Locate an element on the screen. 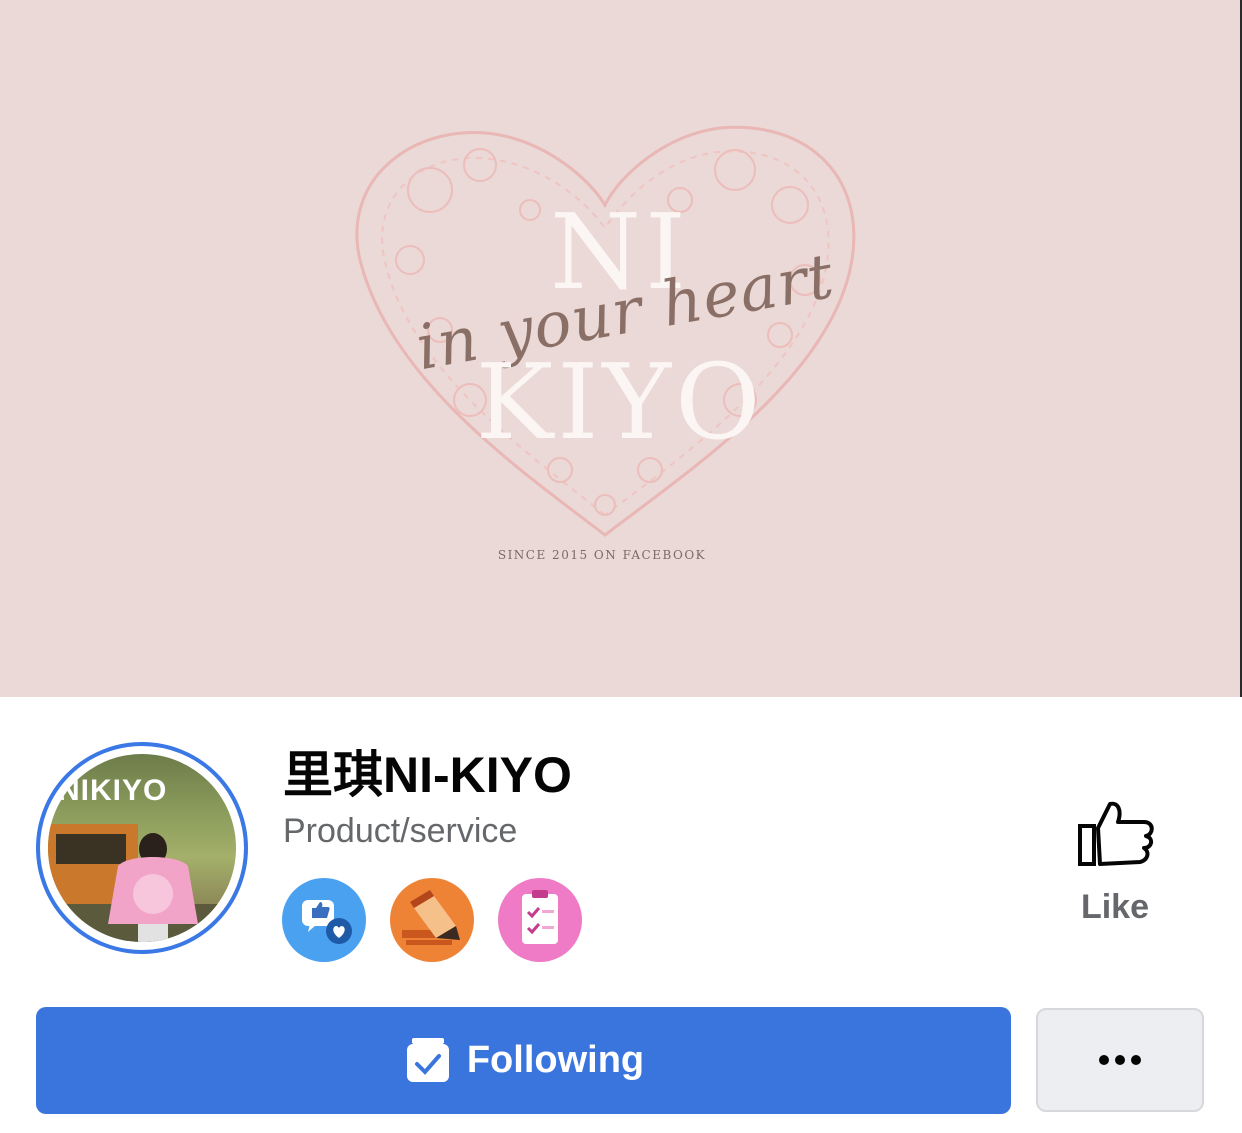 The width and height of the screenshot is (1242, 1133). following-check-icon is located at coordinates (427, 1059).